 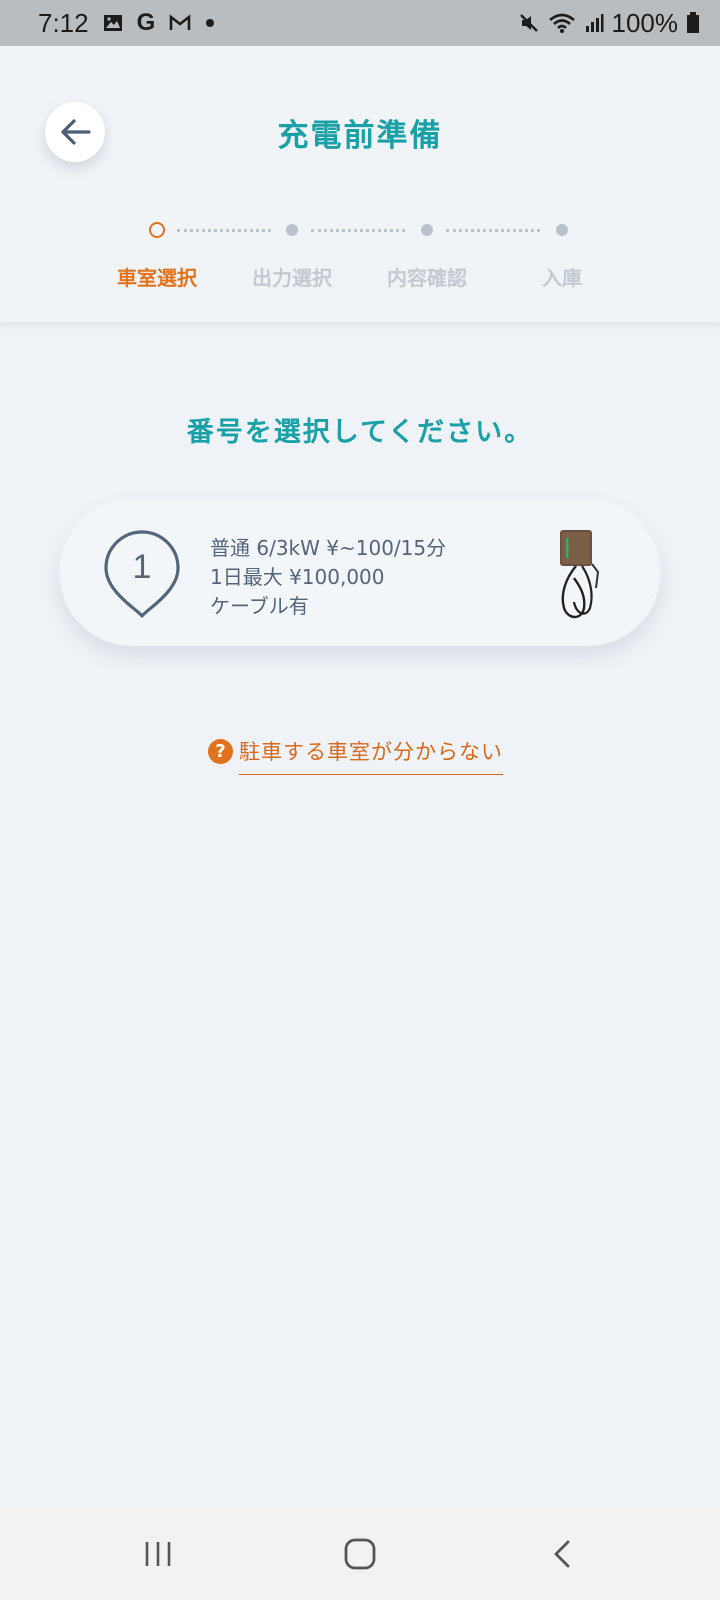 I want to click on battery-percent: 100%, so click(x=645, y=22).